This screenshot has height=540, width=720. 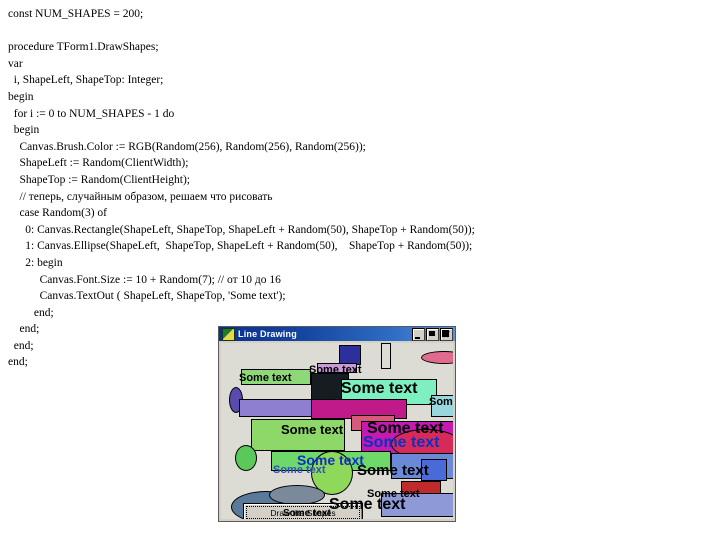 What do you see at coordinates (83, 47) in the screenshot?
I see `code-line: procedure TForm1.DrawShapes;` at bounding box center [83, 47].